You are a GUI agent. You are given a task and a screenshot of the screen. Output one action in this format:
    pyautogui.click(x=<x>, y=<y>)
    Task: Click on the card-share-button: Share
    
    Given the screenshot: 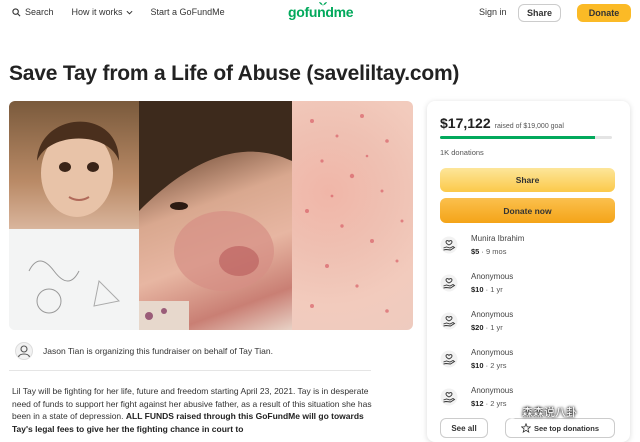 What is the action you would take?
    pyautogui.click(x=527, y=180)
    